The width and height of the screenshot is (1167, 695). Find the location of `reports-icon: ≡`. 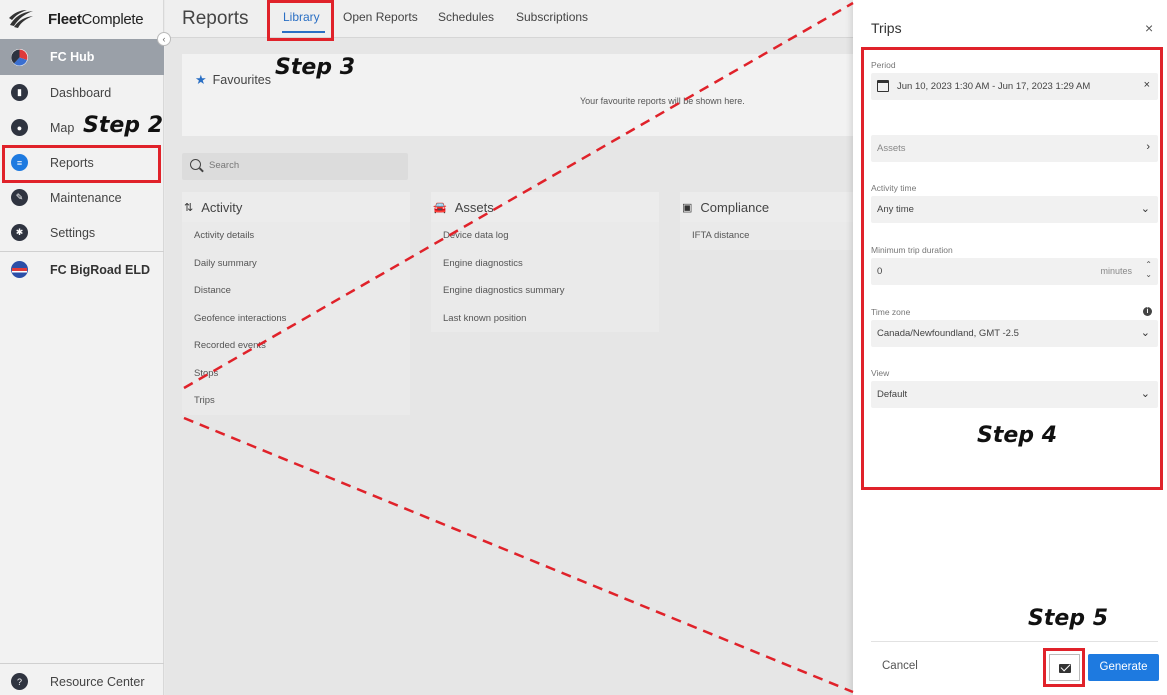

reports-icon: ≡ is located at coordinates (19, 162).